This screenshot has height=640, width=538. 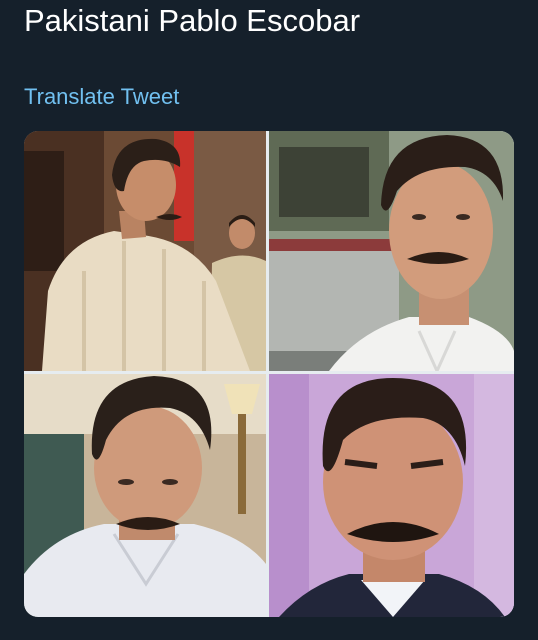 What do you see at coordinates (101, 97) in the screenshot?
I see `translate-tweet-link: Translate Tweet` at bounding box center [101, 97].